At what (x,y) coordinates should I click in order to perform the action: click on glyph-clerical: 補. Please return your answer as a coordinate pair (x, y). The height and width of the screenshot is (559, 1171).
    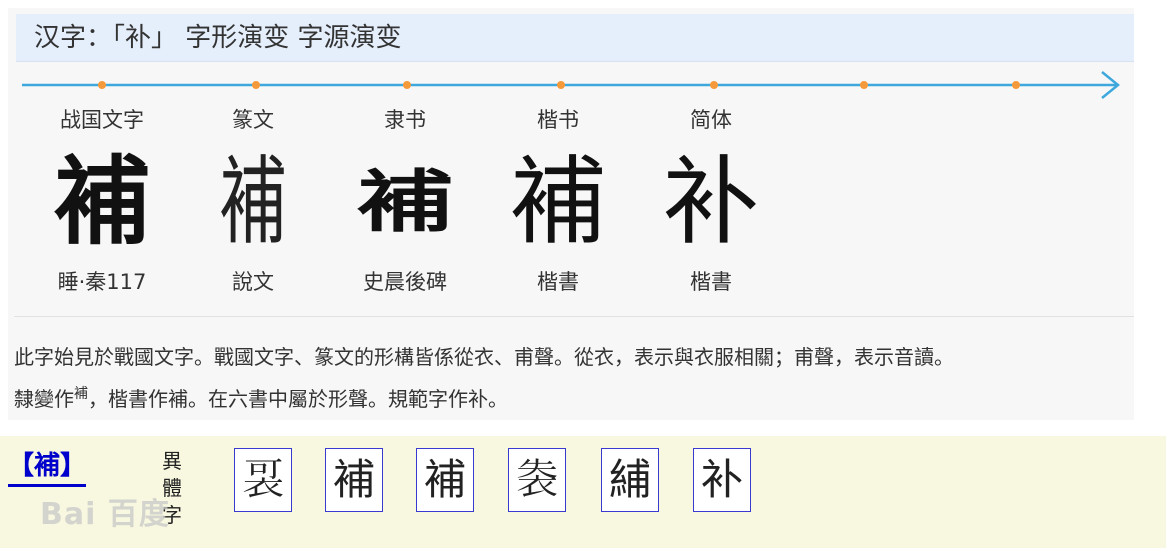
    Looking at the image, I should click on (405, 202).